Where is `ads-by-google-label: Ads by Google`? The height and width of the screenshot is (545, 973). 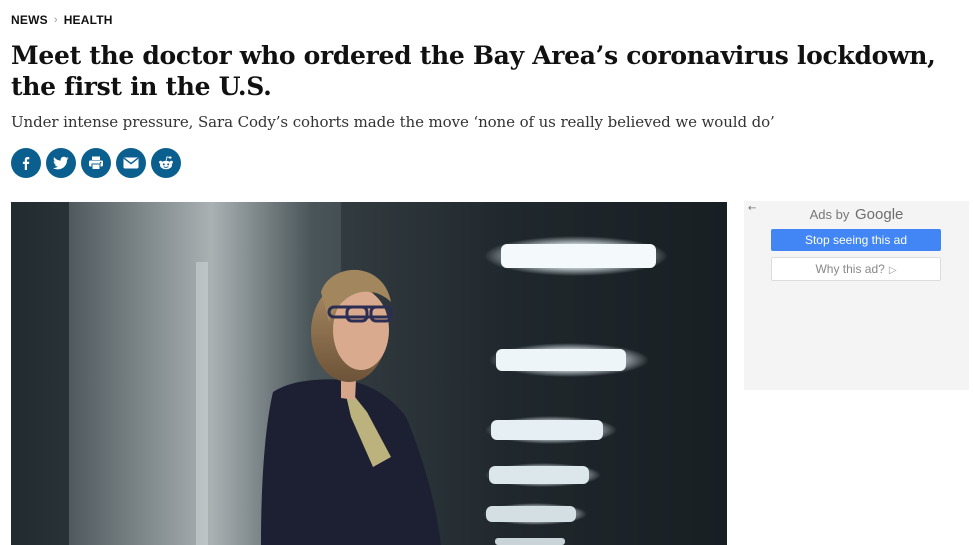 ads-by-google-label: Ads by Google is located at coordinates (856, 214).